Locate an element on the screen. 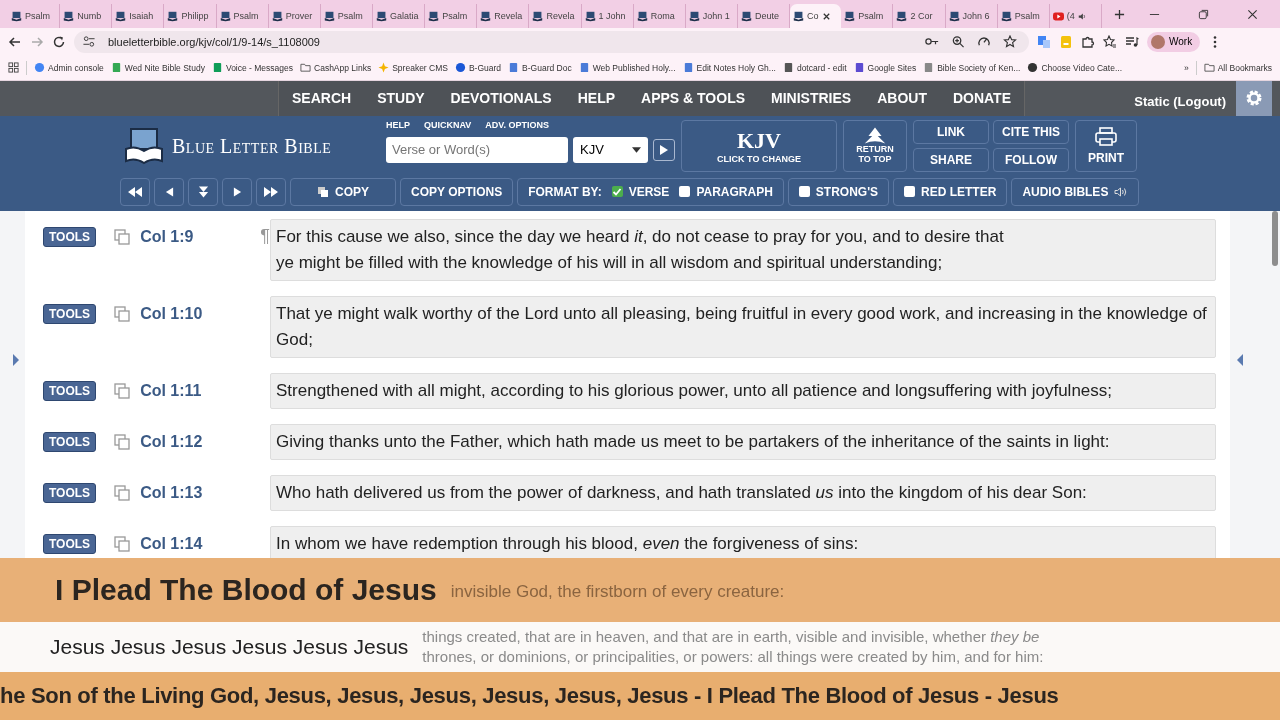 Image resolution: width=1280 pixels, height=720 pixels. nav-link: STUDY is located at coordinates (401, 98).